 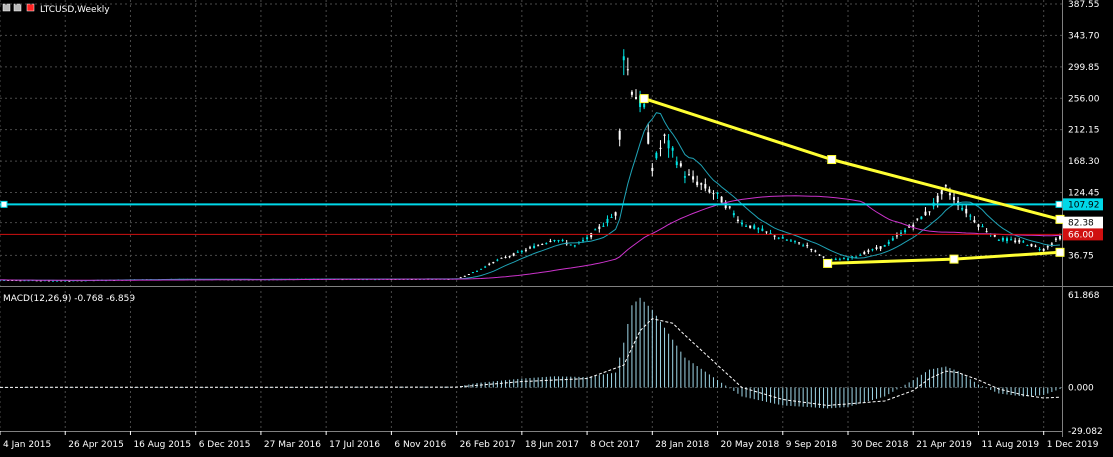 I want to click on x-tick-label: 6 Dec 2015, so click(x=225, y=445).